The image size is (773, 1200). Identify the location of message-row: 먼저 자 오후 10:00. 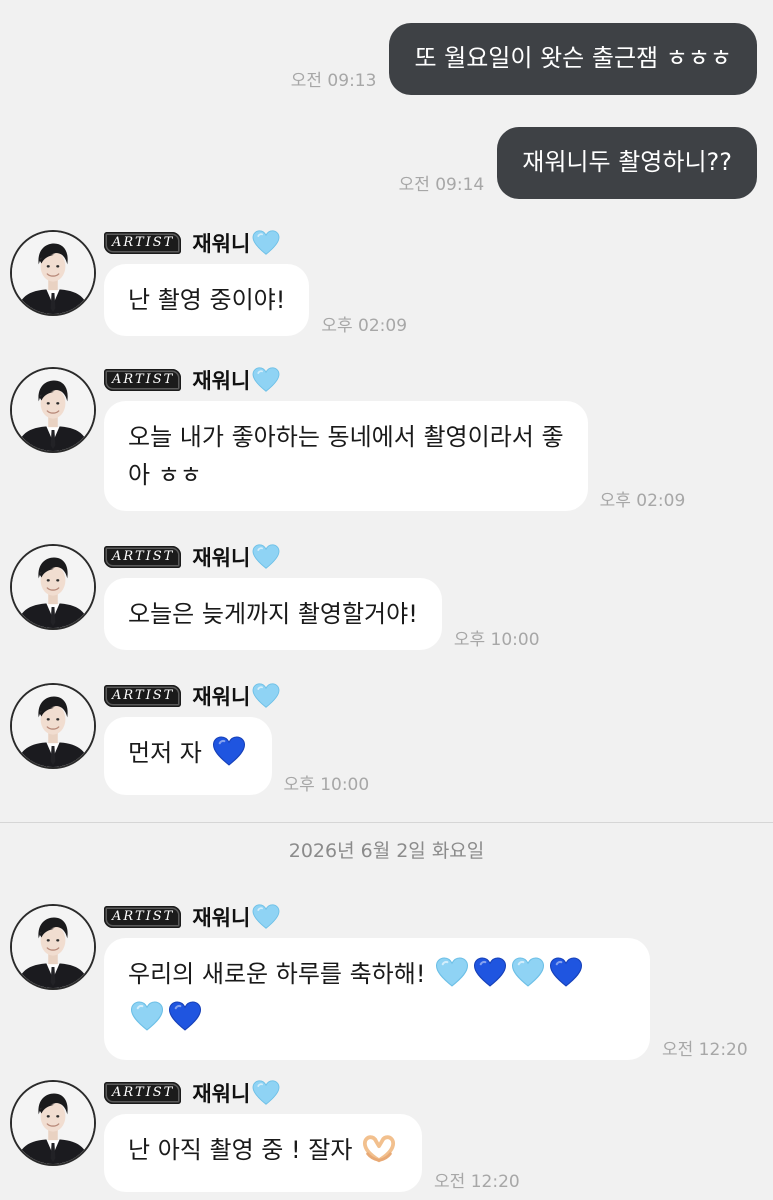
(236, 756).